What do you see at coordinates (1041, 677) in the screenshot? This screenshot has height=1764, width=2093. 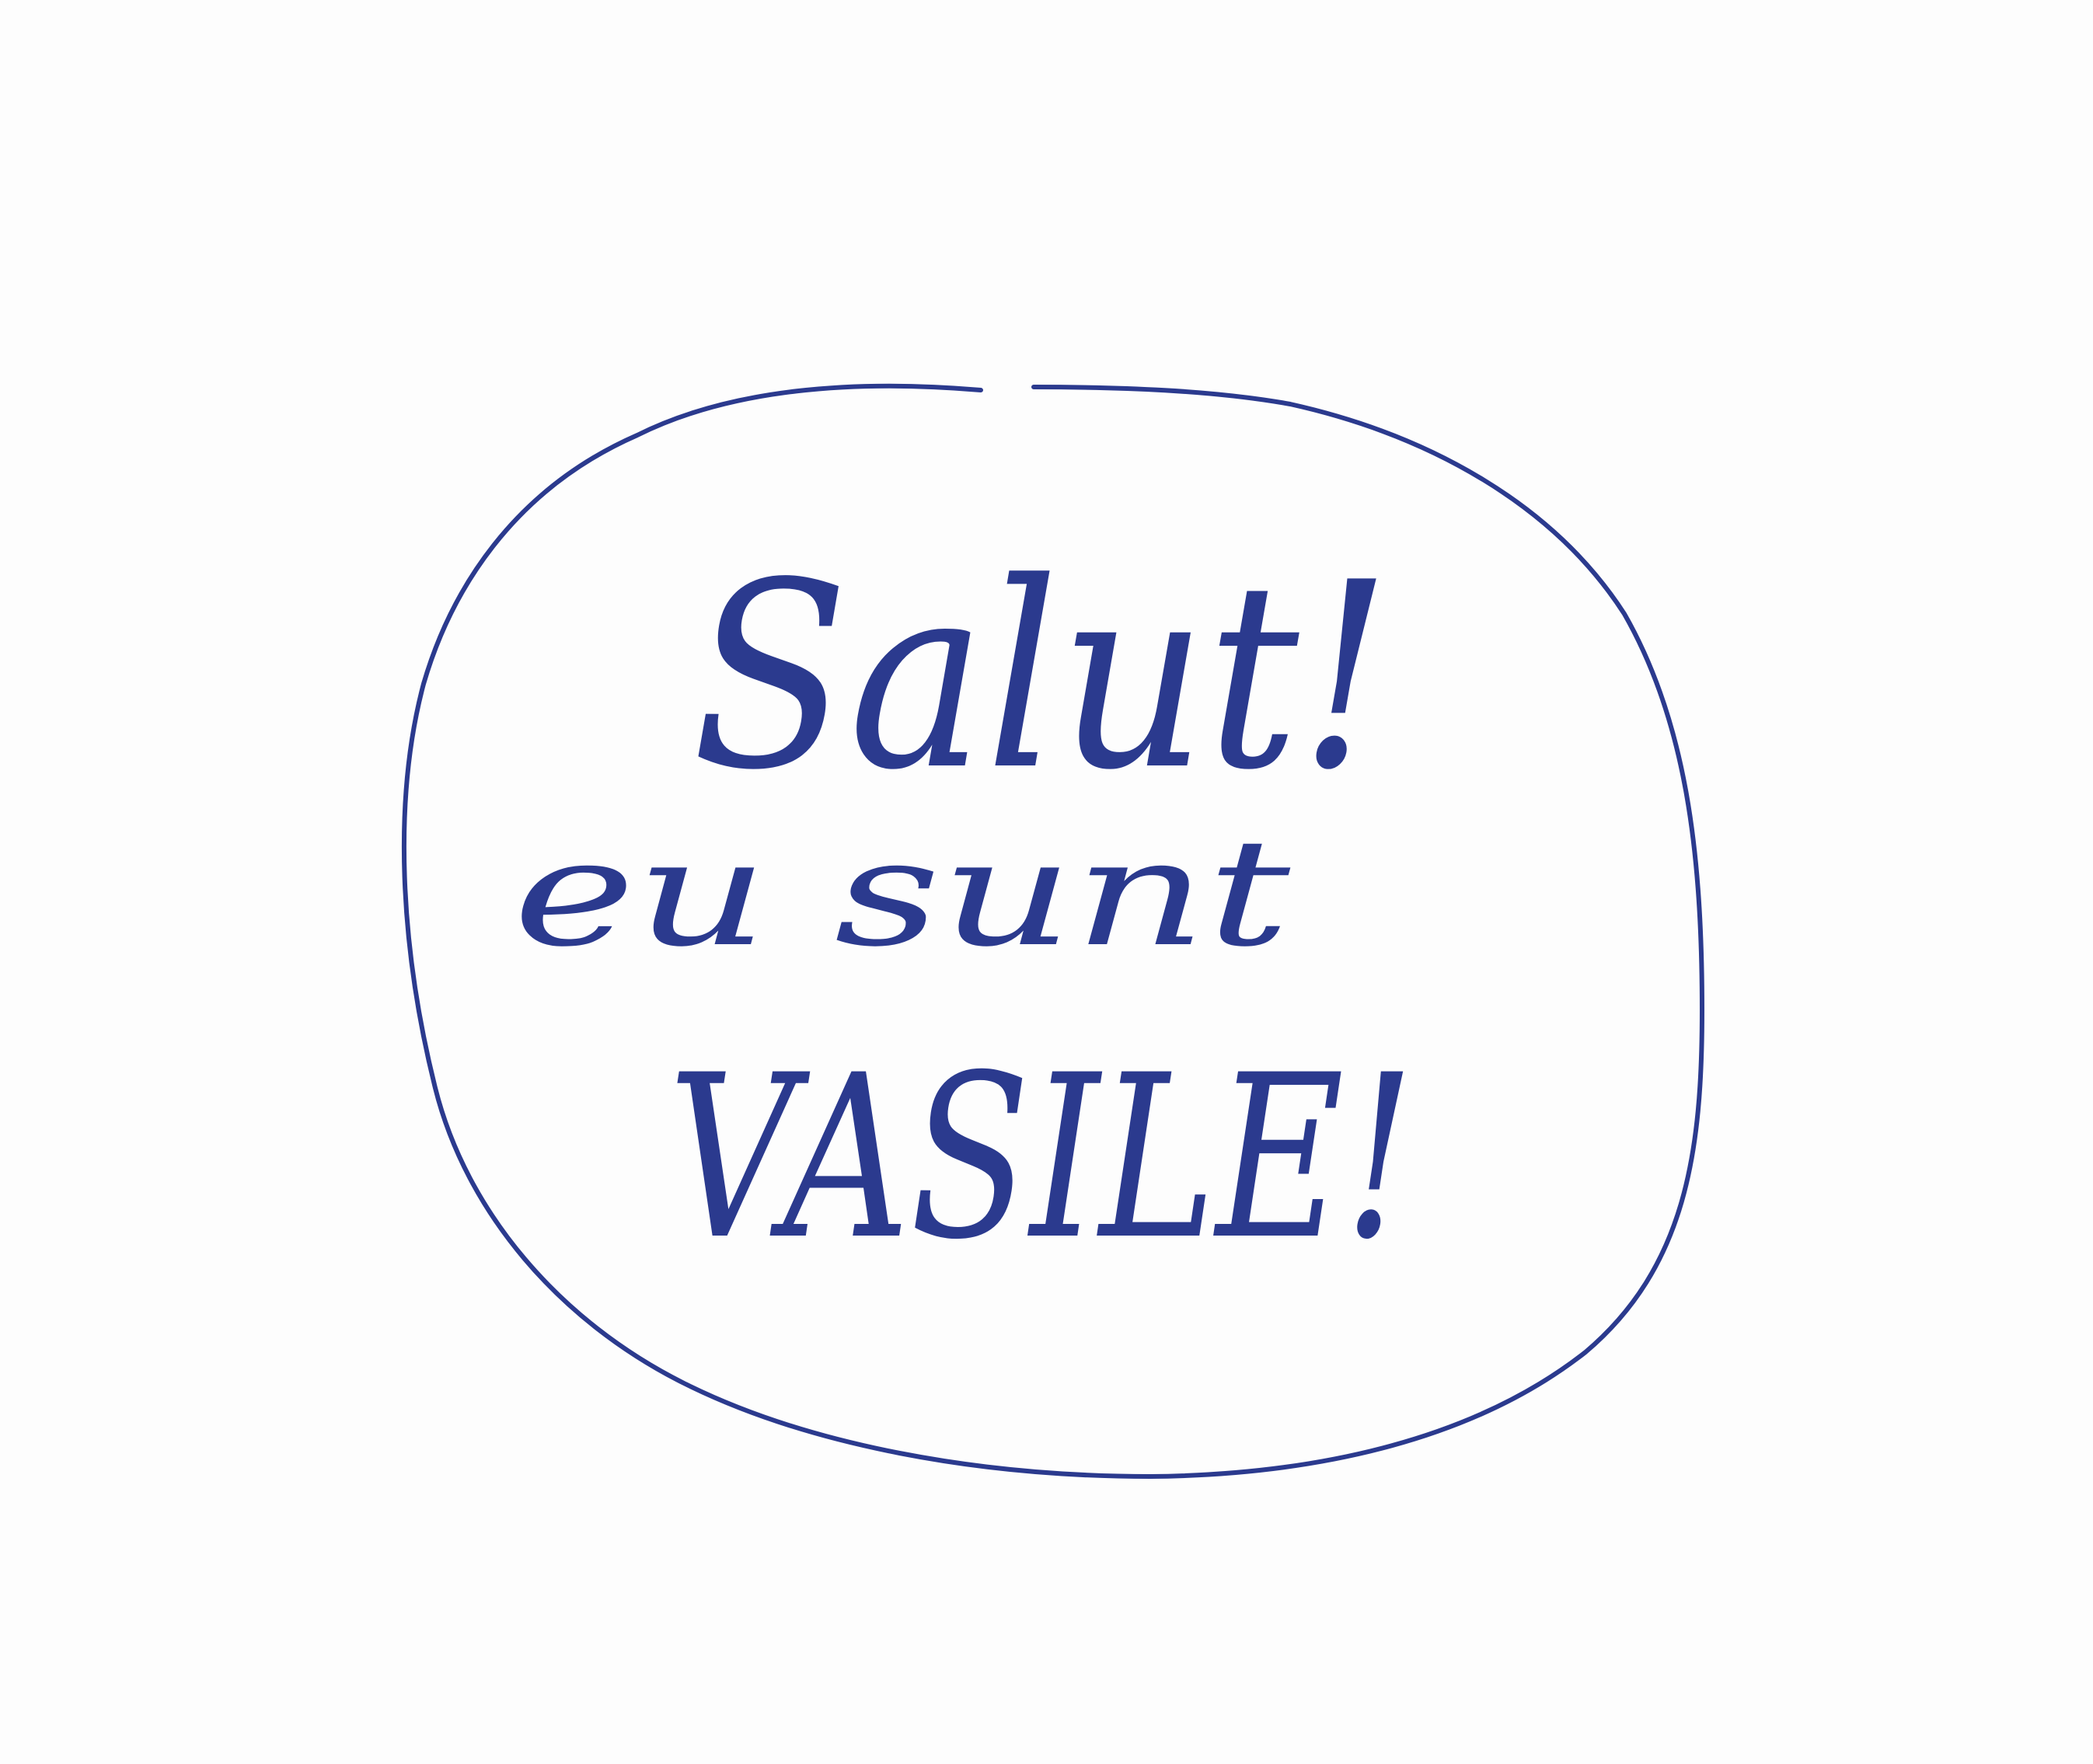 I see `greeting-text: Salut!` at bounding box center [1041, 677].